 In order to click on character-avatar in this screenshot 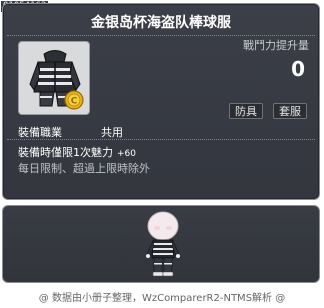, I will do `click(163, 244)`.